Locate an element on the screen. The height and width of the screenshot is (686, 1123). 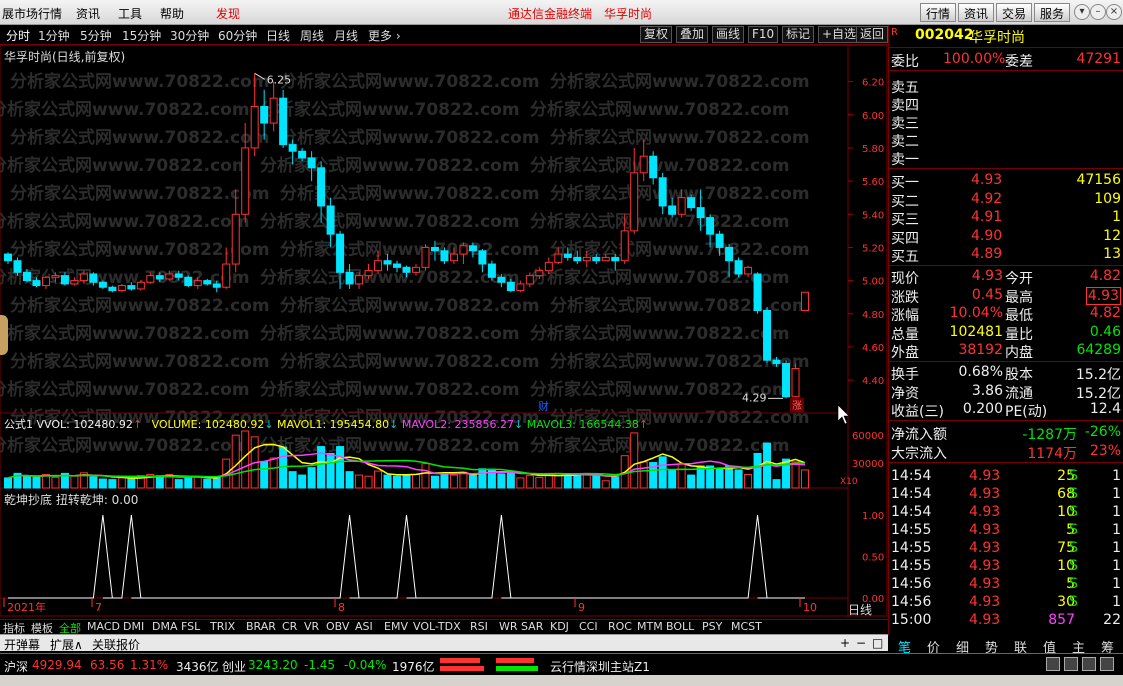
low-label: 4.29 is located at coordinates (754, 397).